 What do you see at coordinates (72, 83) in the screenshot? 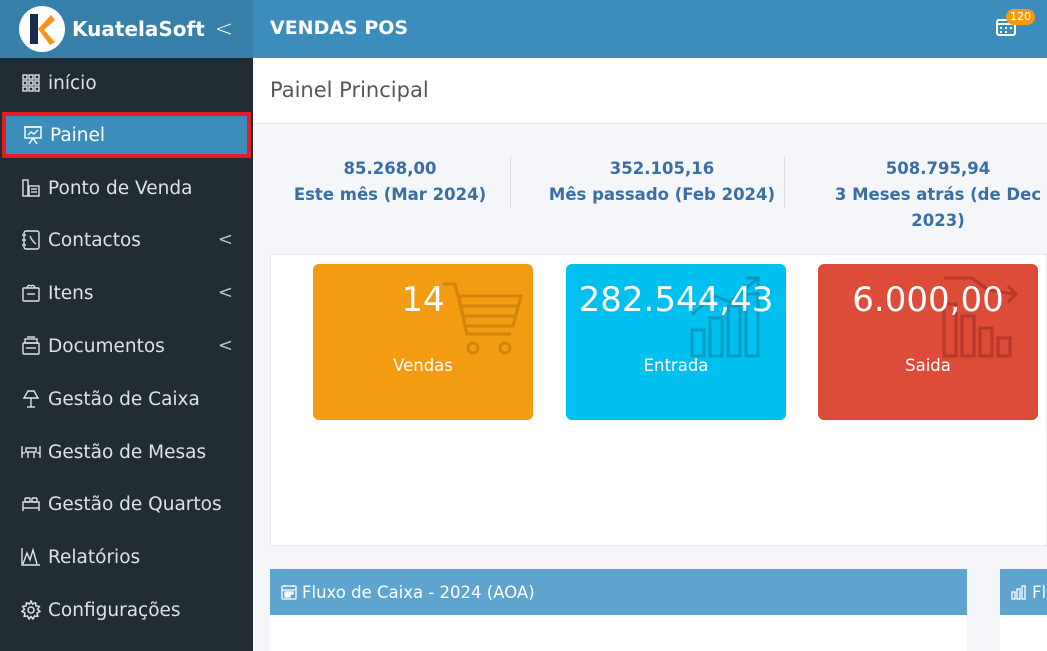
I see `sidebar-item-label: início` at bounding box center [72, 83].